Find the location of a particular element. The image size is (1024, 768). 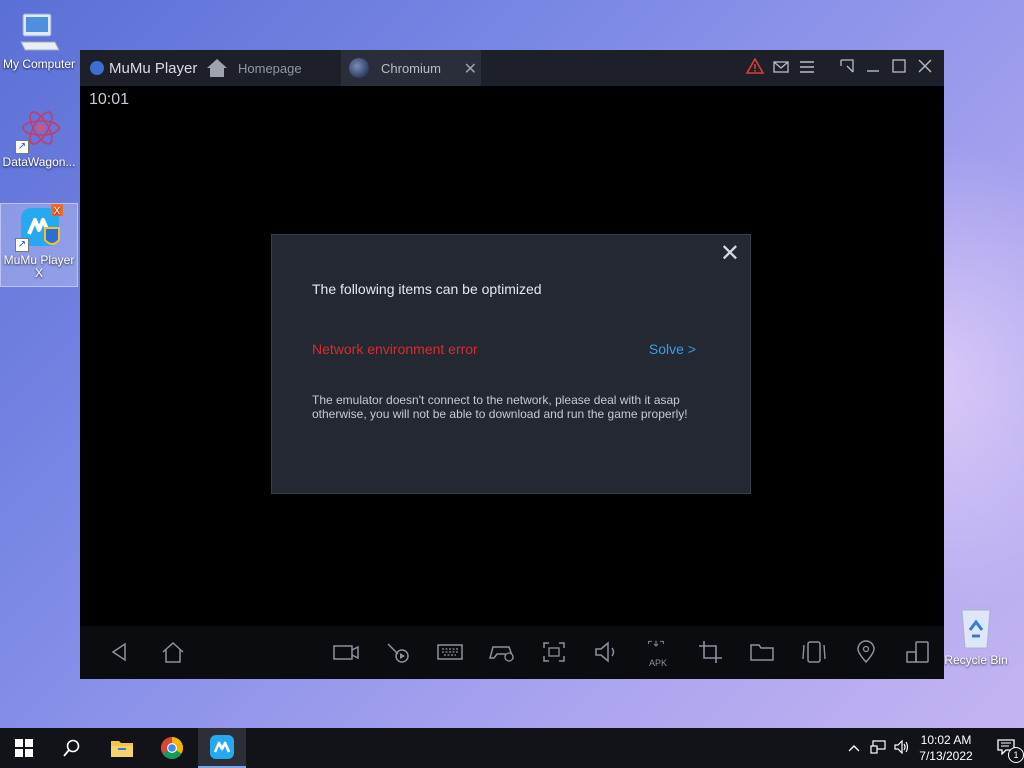

network-error-label: Network environment error is located at coordinates (395, 349).